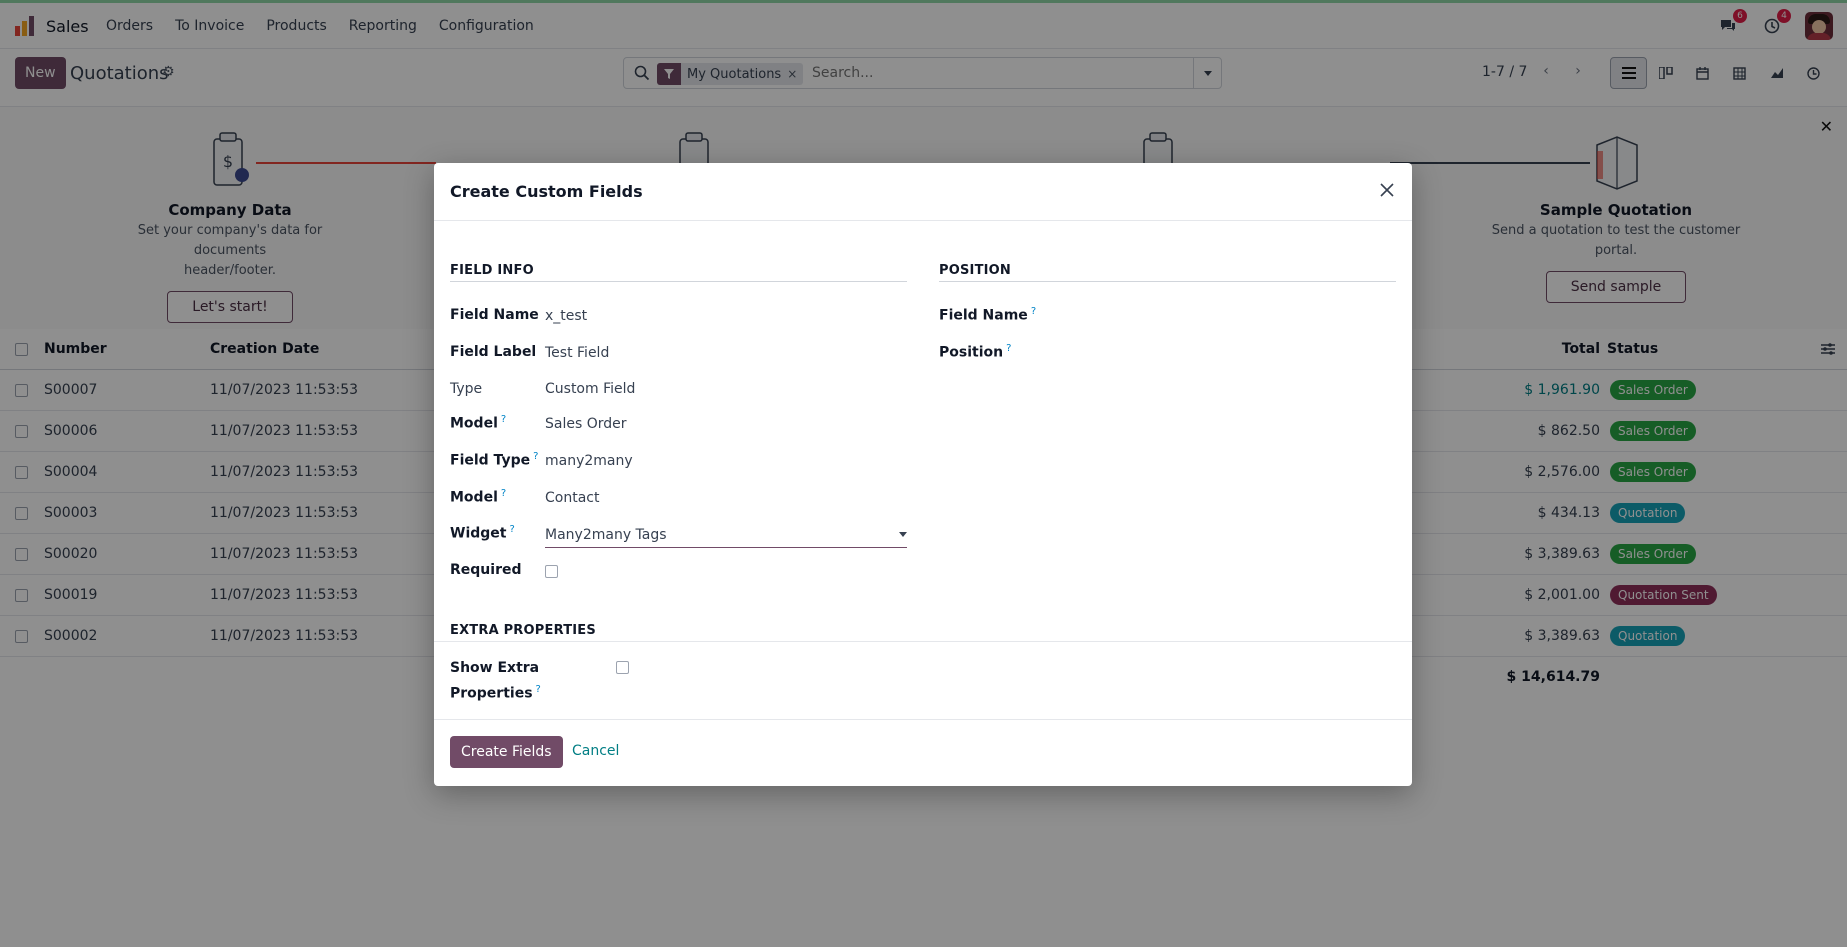 This screenshot has width=1847, height=947. Describe the element at coordinates (551, 571) in the screenshot. I see `required-checkbox` at that location.